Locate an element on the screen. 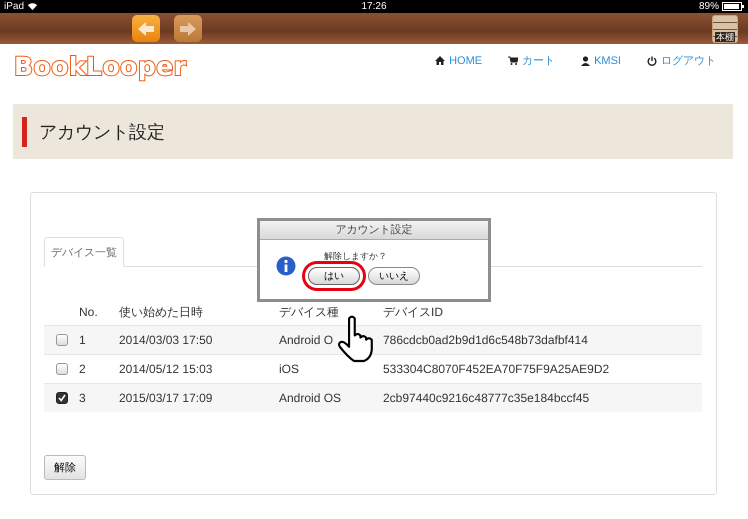 The image size is (748, 519). wifi-icon is located at coordinates (32, 6).